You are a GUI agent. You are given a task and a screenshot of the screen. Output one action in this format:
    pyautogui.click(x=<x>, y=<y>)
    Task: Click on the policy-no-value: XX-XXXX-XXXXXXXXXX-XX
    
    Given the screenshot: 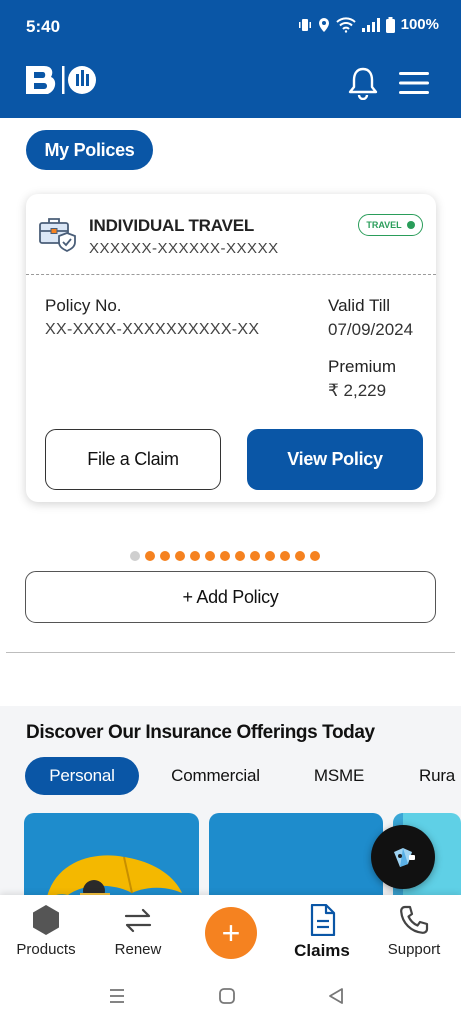 What is the action you would take?
    pyautogui.click(x=152, y=329)
    